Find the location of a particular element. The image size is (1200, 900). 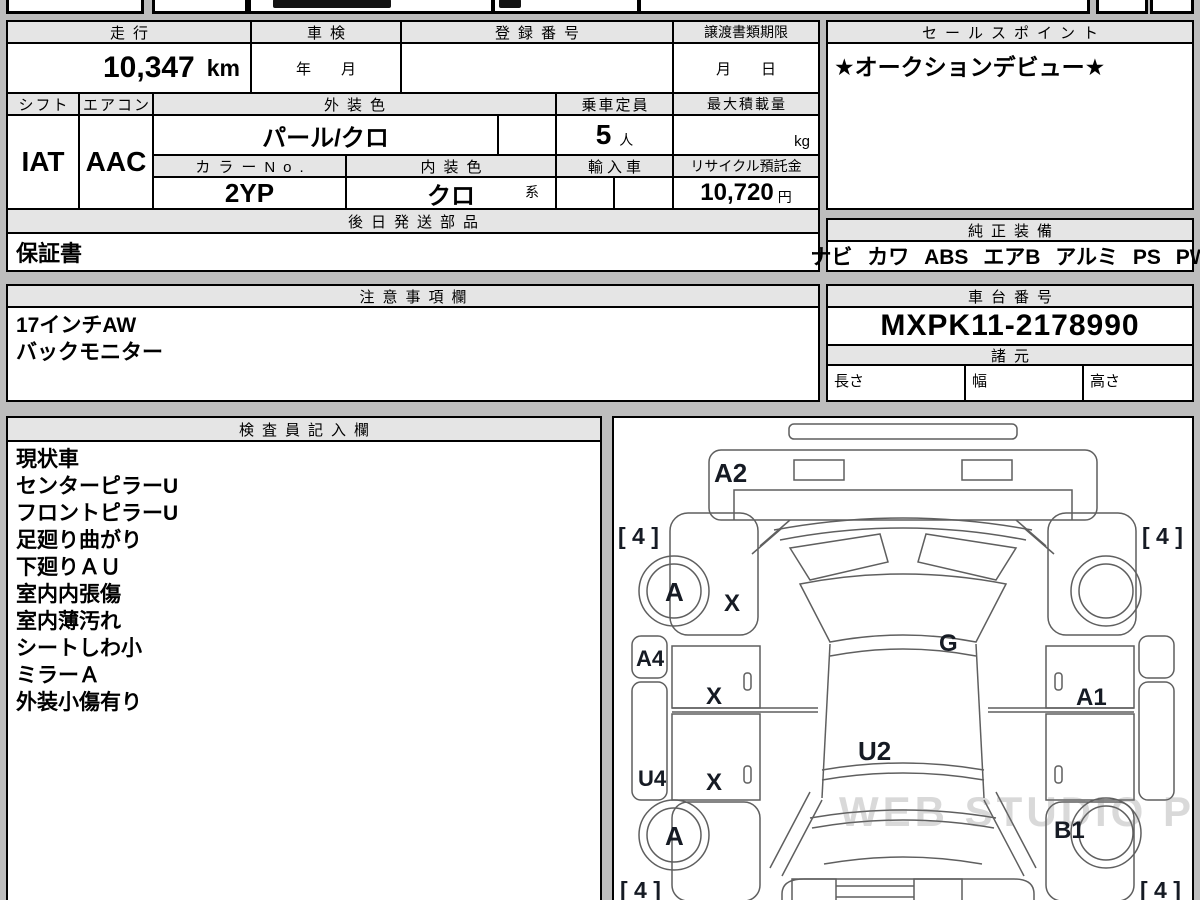

inspector-header: 検査員記入欄 is located at coordinates (304, 429).